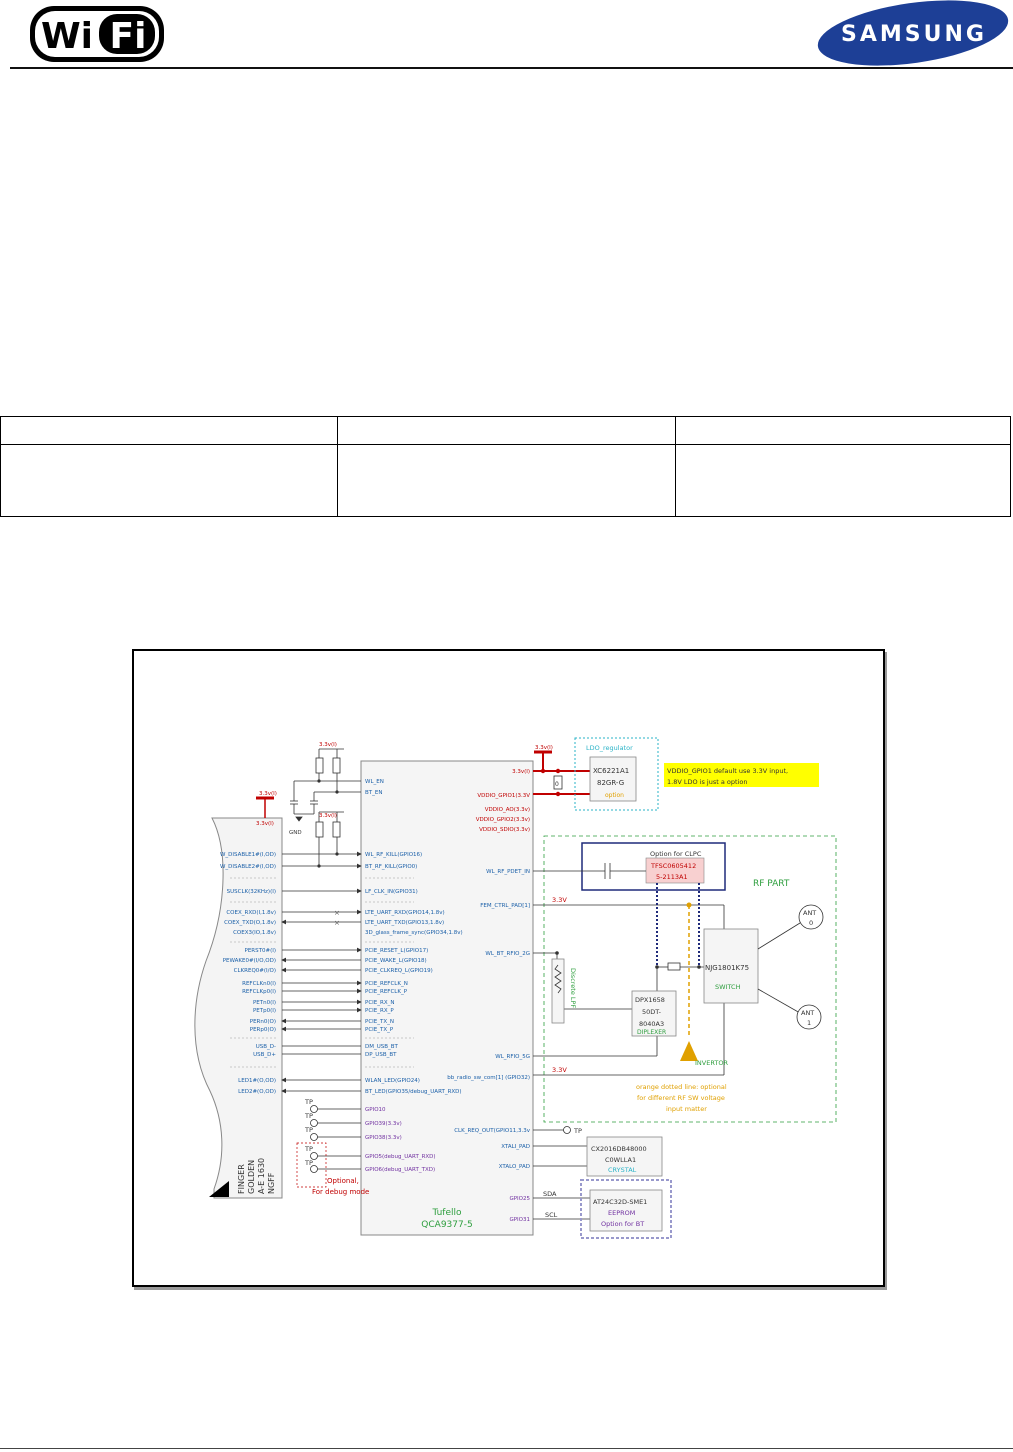  I want to click on pin-label: BT_RF_KILL(GPIO0), so click(391, 867).